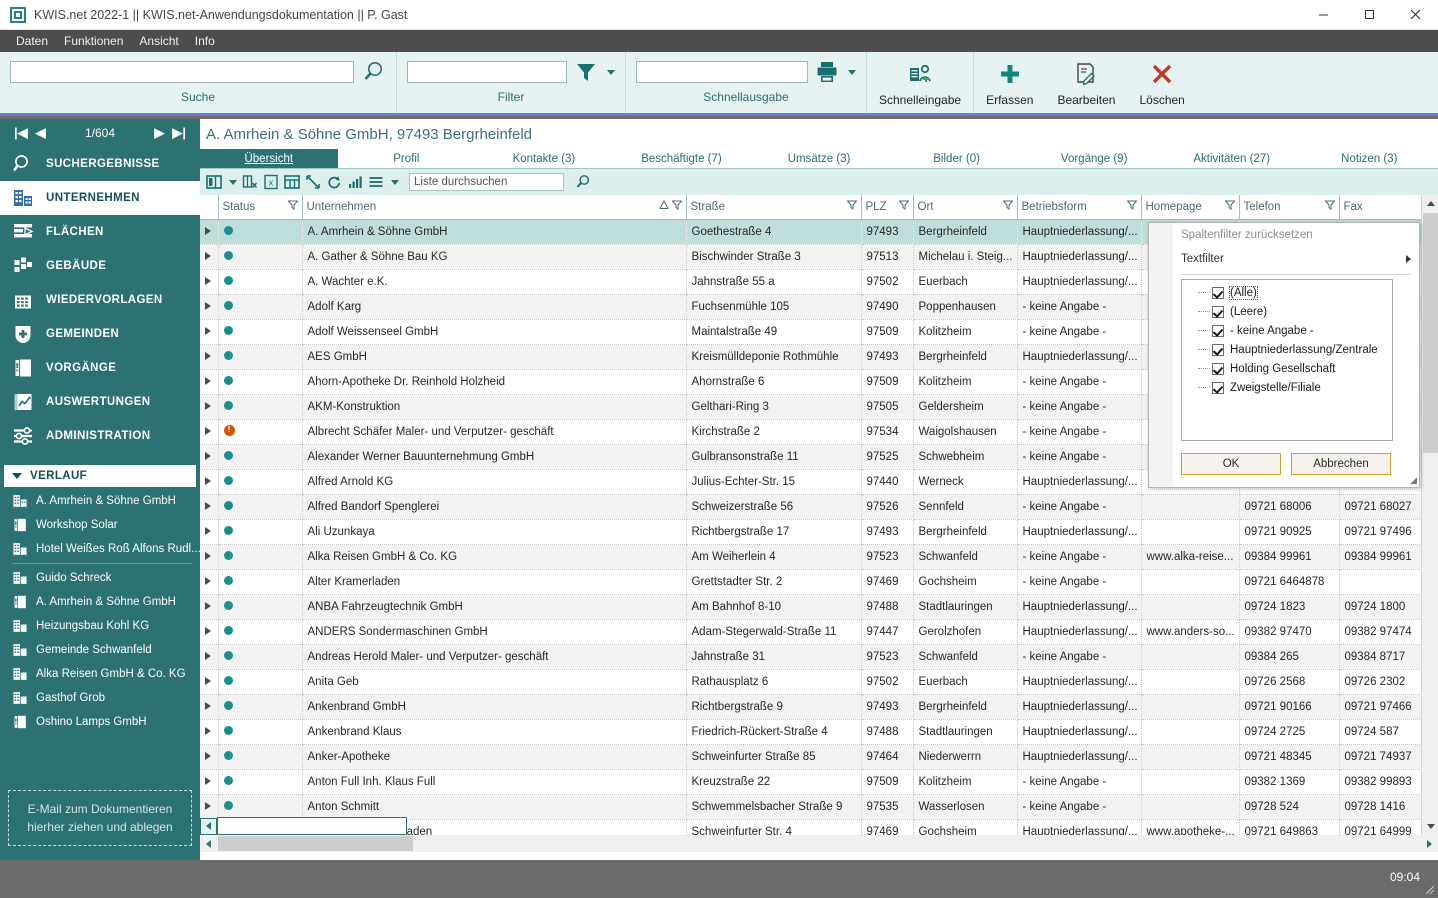 The width and height of the screenshot is (1438, 898). What do you see at coordinates (957, 158) in the screenshot?
I see `tab-bilder: Bilder (0)` at bounding box center [957, 158].